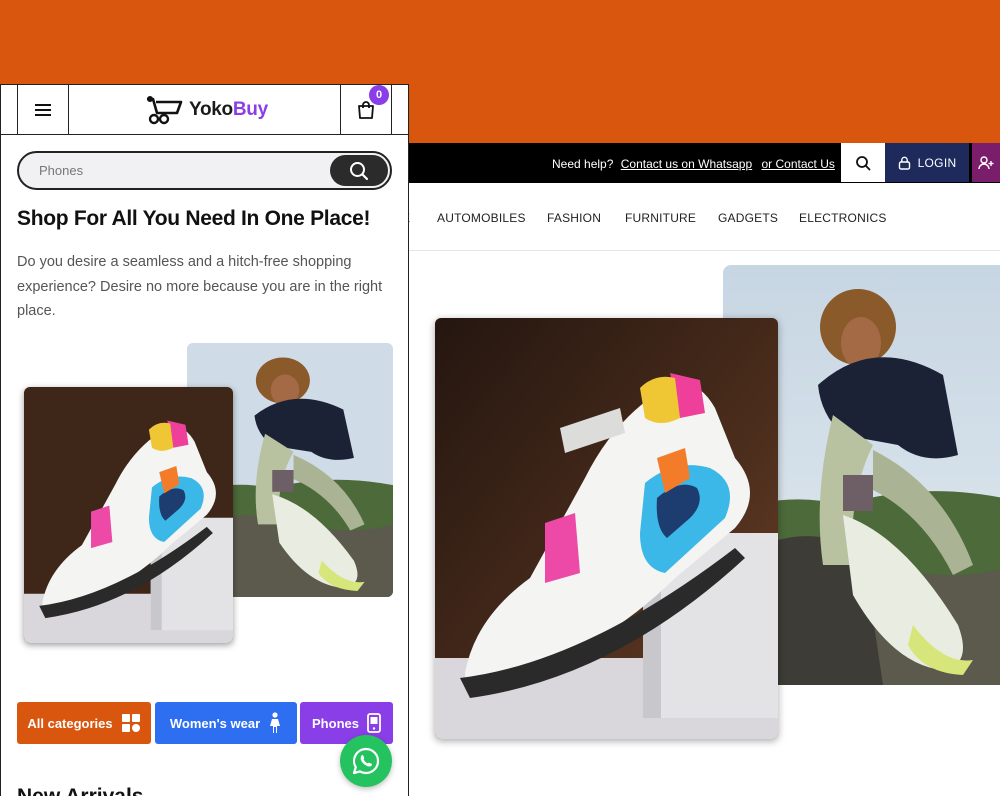  Describe the element at coordinates (904, 163) in the screenshot. I see `lock-icon` at that location.